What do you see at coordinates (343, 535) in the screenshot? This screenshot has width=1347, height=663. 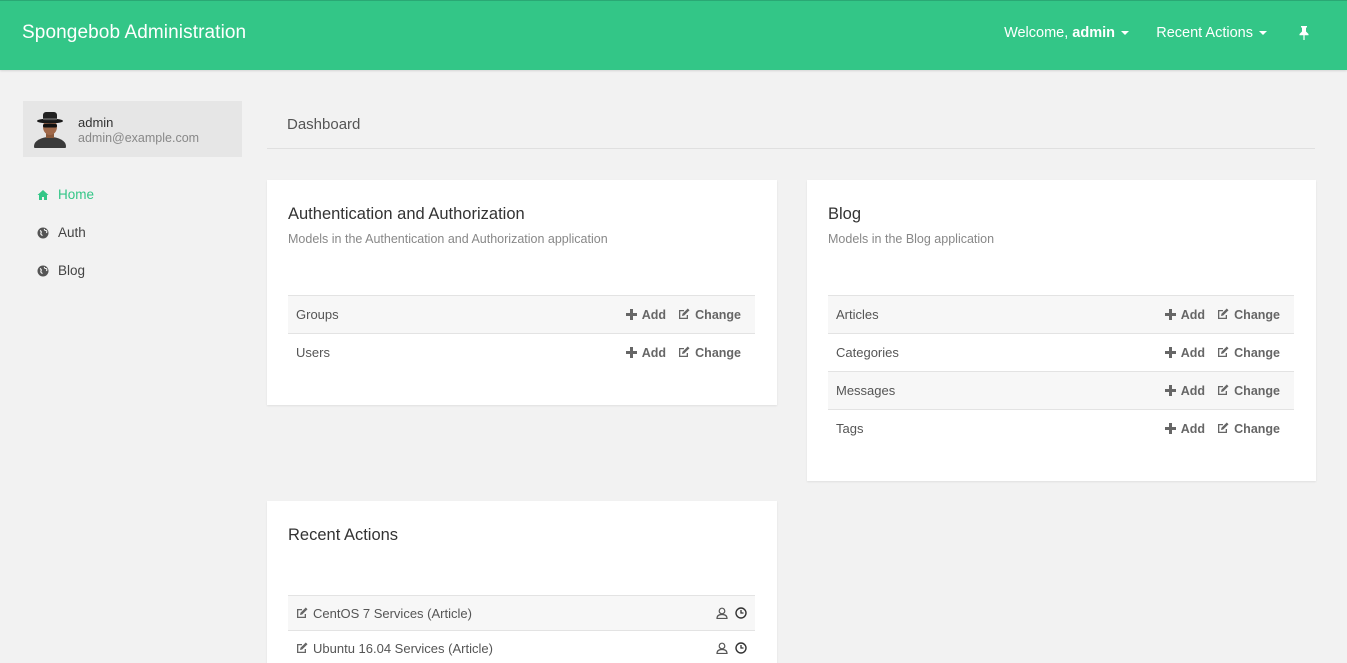 I see `recent-actions-title: Recent Actions` at bounding box center [343, 535].